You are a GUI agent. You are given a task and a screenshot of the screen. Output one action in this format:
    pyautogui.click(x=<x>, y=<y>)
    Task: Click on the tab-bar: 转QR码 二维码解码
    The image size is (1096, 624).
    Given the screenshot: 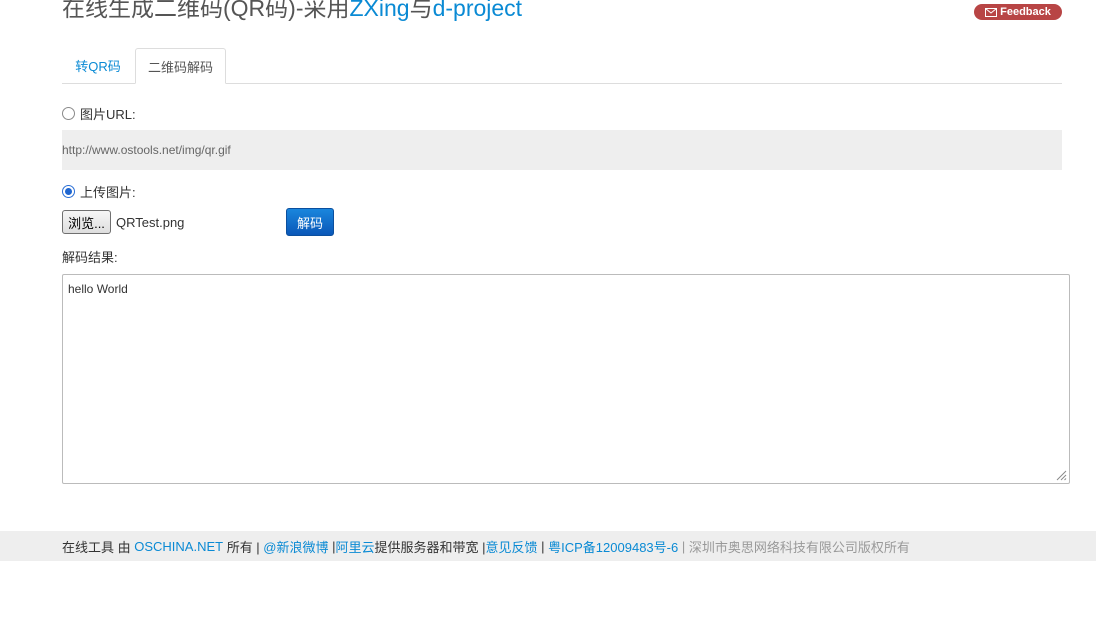 What is the action you would take?
    pyautogui.click(x=562, y=66)
    